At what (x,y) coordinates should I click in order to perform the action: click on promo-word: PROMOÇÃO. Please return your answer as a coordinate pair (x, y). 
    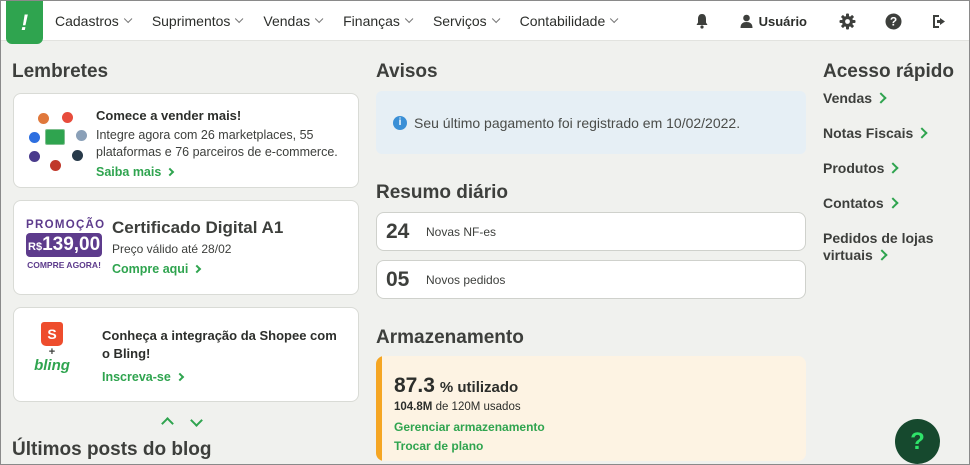
    Looking at the image, I should click on (66, 225).